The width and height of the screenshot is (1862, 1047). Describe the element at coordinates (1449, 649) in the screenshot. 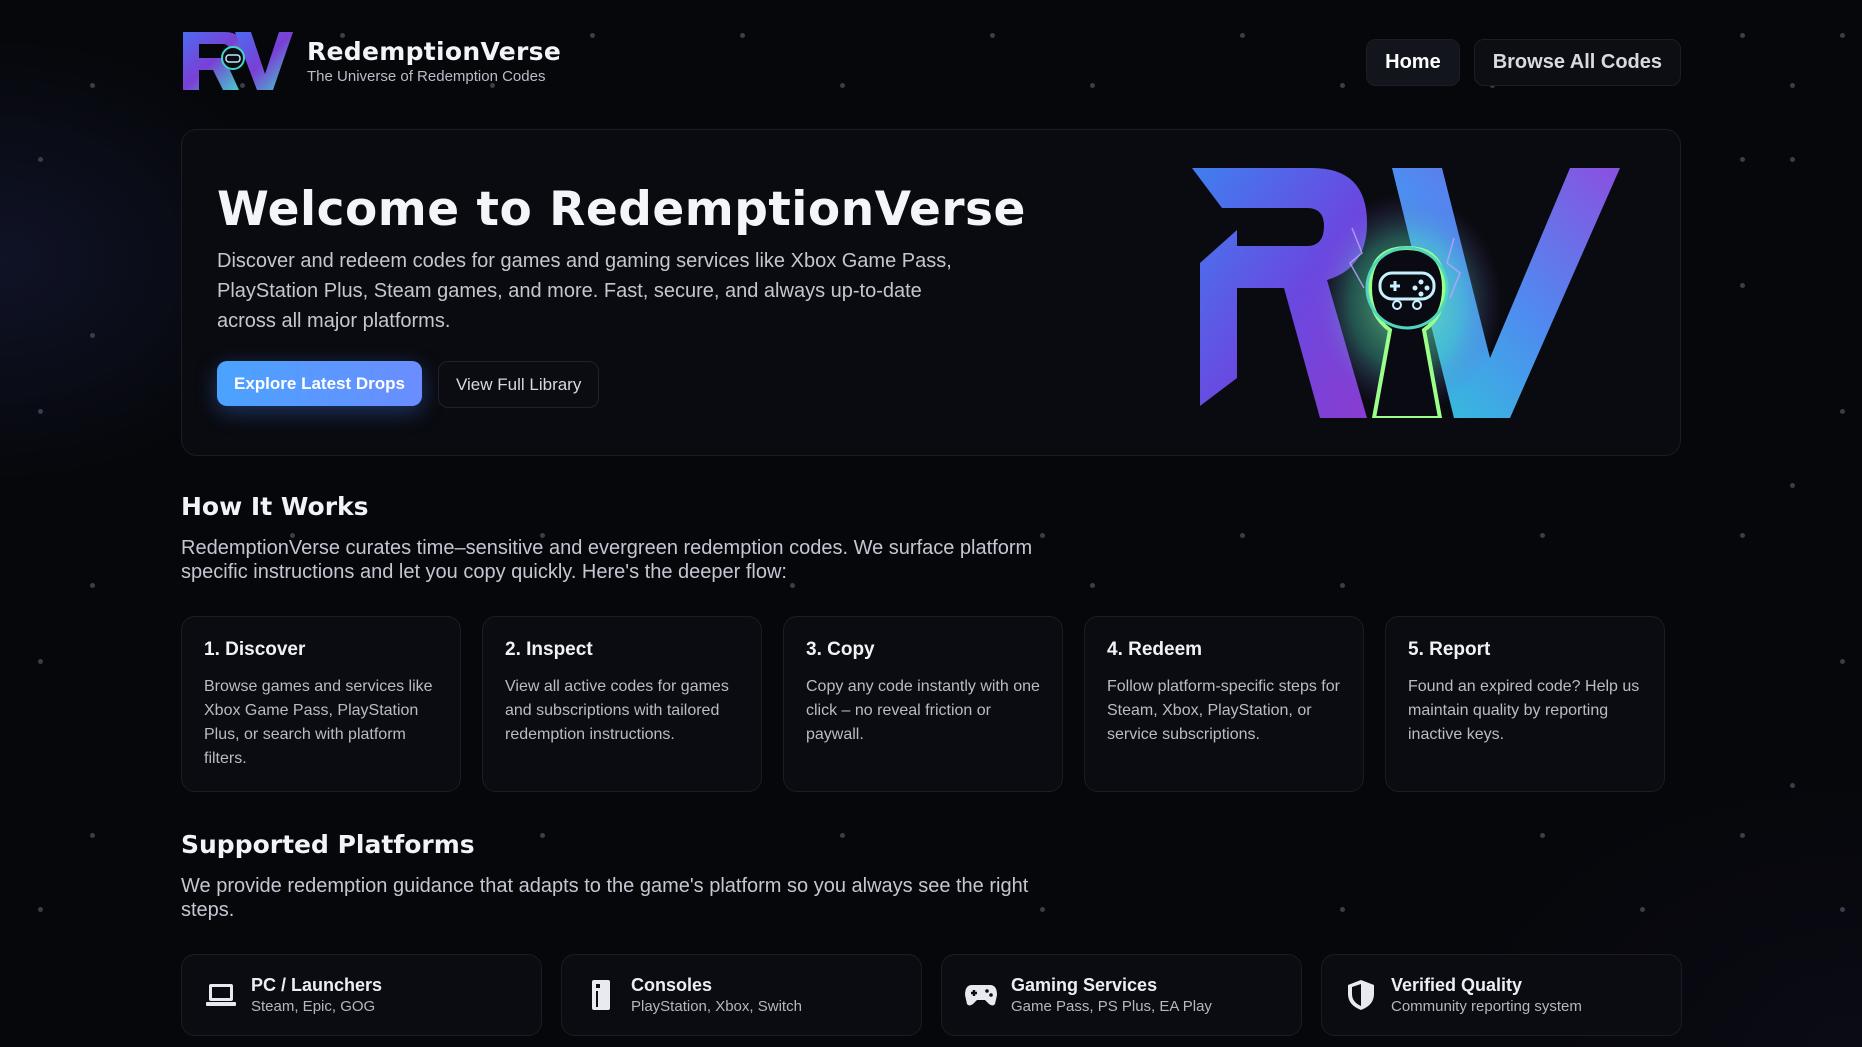

I see `step-title: 5. Report` at that location.